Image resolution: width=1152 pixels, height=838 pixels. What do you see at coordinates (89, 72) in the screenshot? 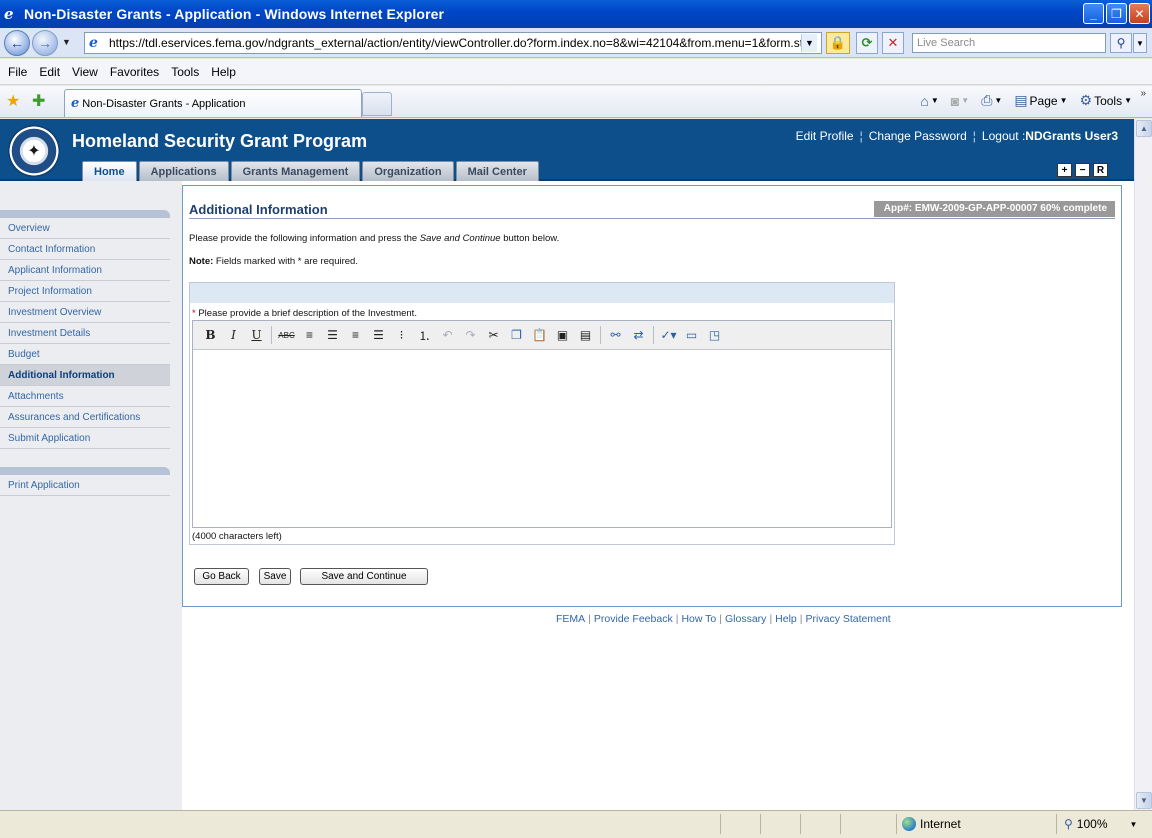
I see `menu-view: View` at bounding box center [89, 72].